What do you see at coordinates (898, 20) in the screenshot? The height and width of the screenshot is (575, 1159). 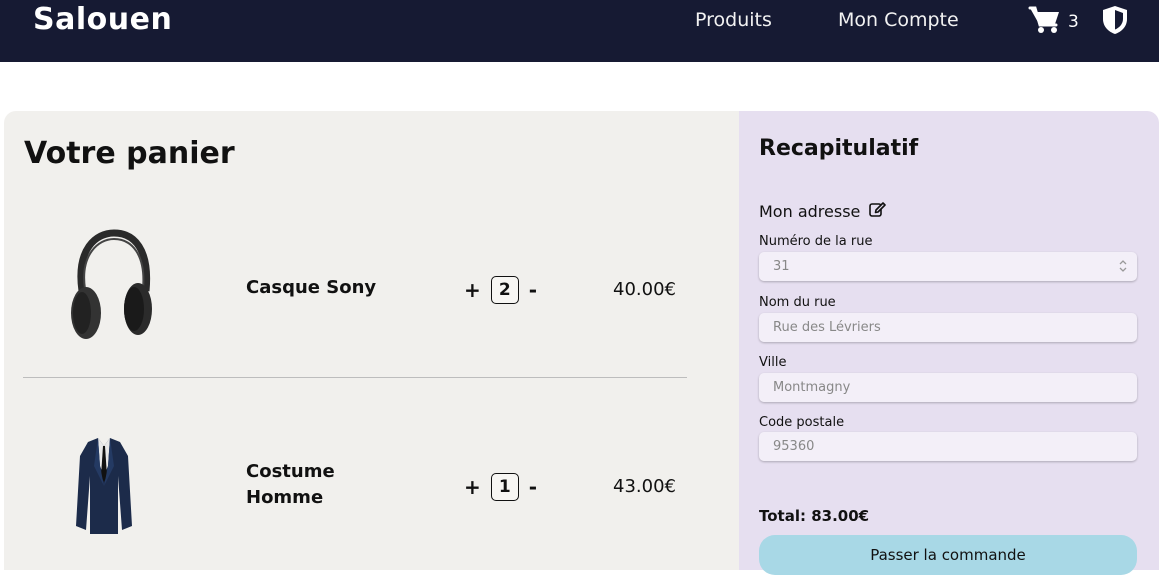 I see `nav-account-link: Mon Compte` at bounding box center [898, 20].